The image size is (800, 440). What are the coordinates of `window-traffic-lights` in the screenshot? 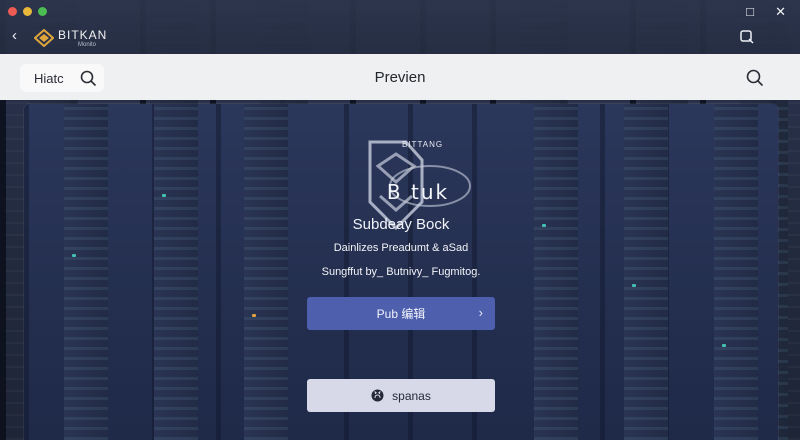 It's located at (27, 11).